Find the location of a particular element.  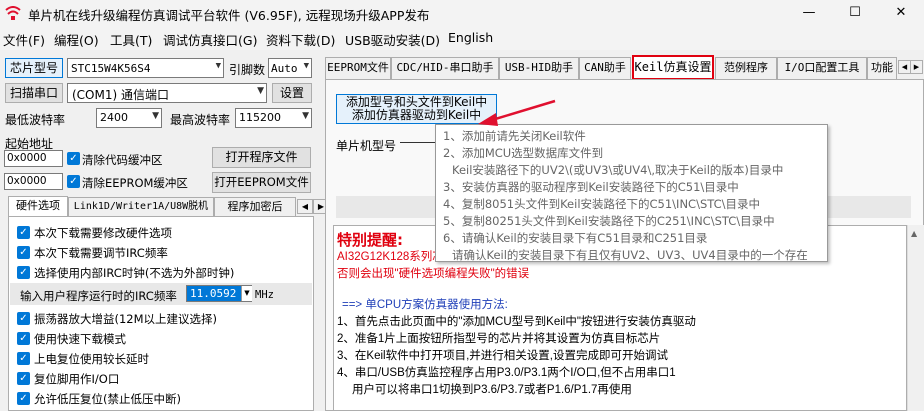

min-baud-value: 2400 is located at coordinates (114, 117).